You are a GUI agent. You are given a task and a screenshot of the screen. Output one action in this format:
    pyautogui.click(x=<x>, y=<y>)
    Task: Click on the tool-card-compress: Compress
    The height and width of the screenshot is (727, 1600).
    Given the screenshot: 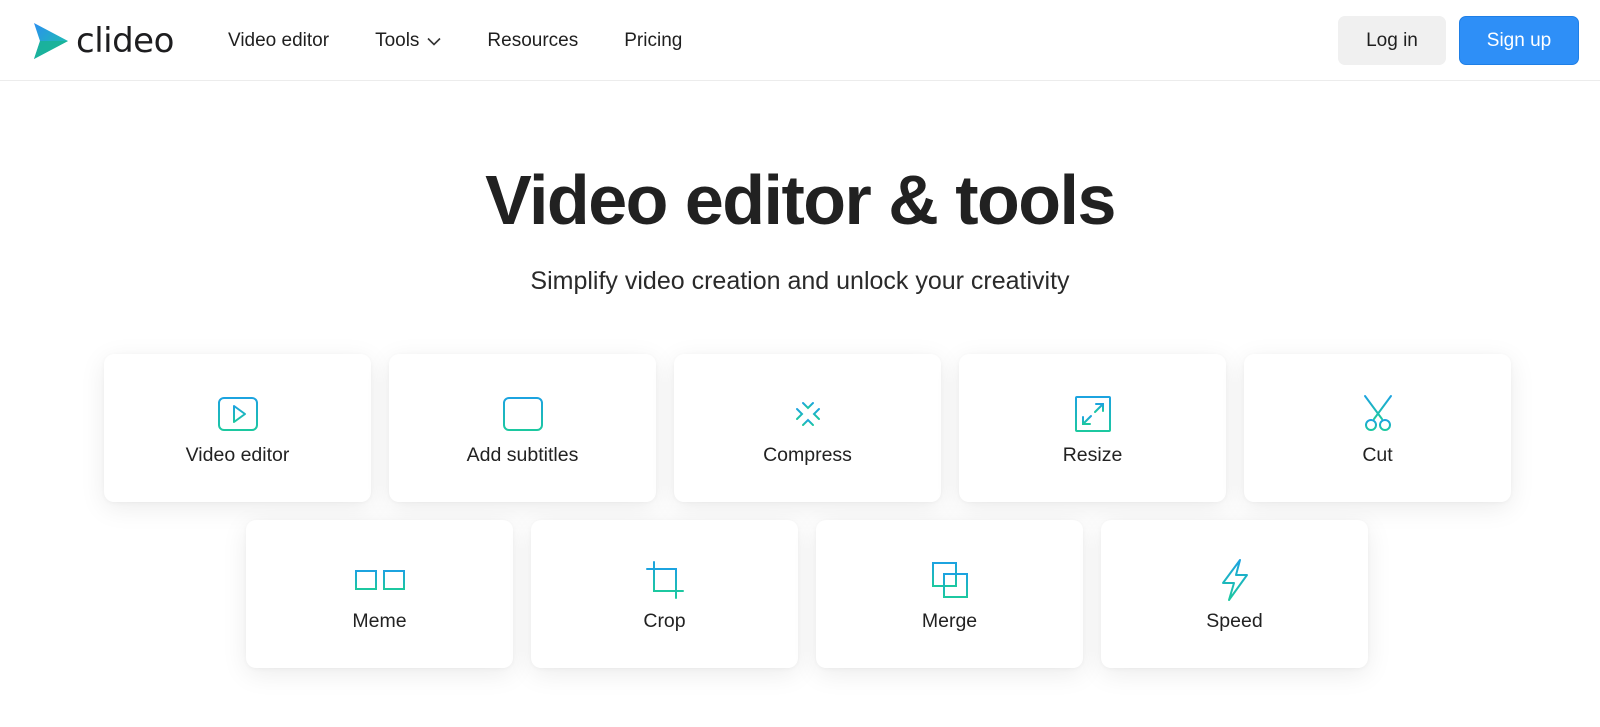 What is the action you would take?
    pyautogui.click(x=807, y=428)
    